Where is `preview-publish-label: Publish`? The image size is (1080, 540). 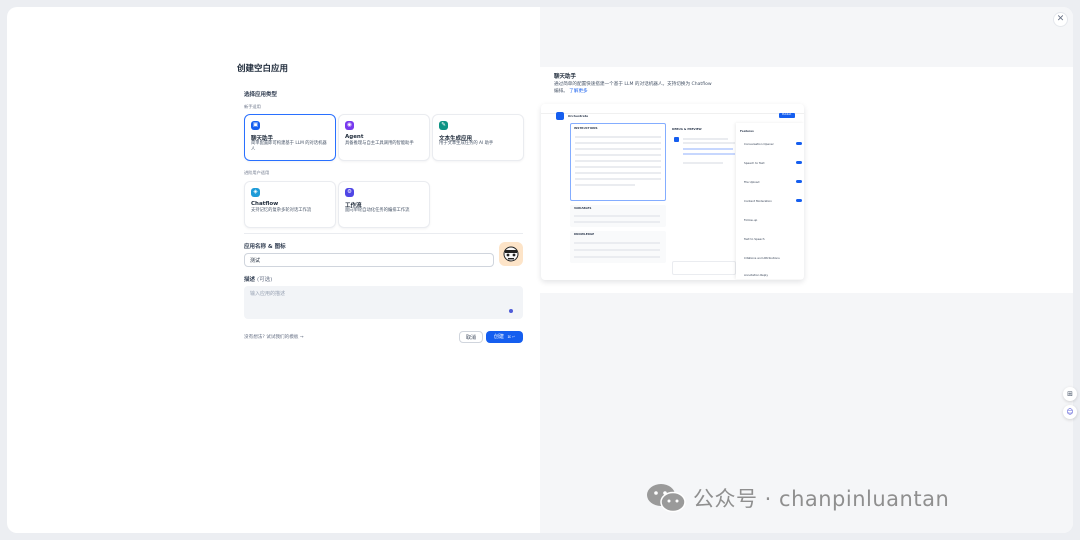
preview-publish-label: Publish is located at coordinates (787, 114).